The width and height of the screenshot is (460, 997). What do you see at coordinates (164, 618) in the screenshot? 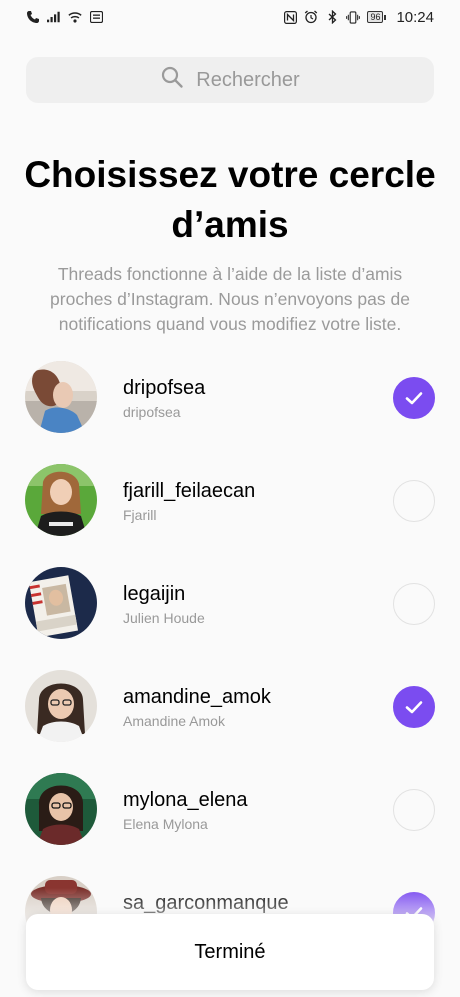
I see `friend-name: Julien Houde` at bounding box center [164, 618].